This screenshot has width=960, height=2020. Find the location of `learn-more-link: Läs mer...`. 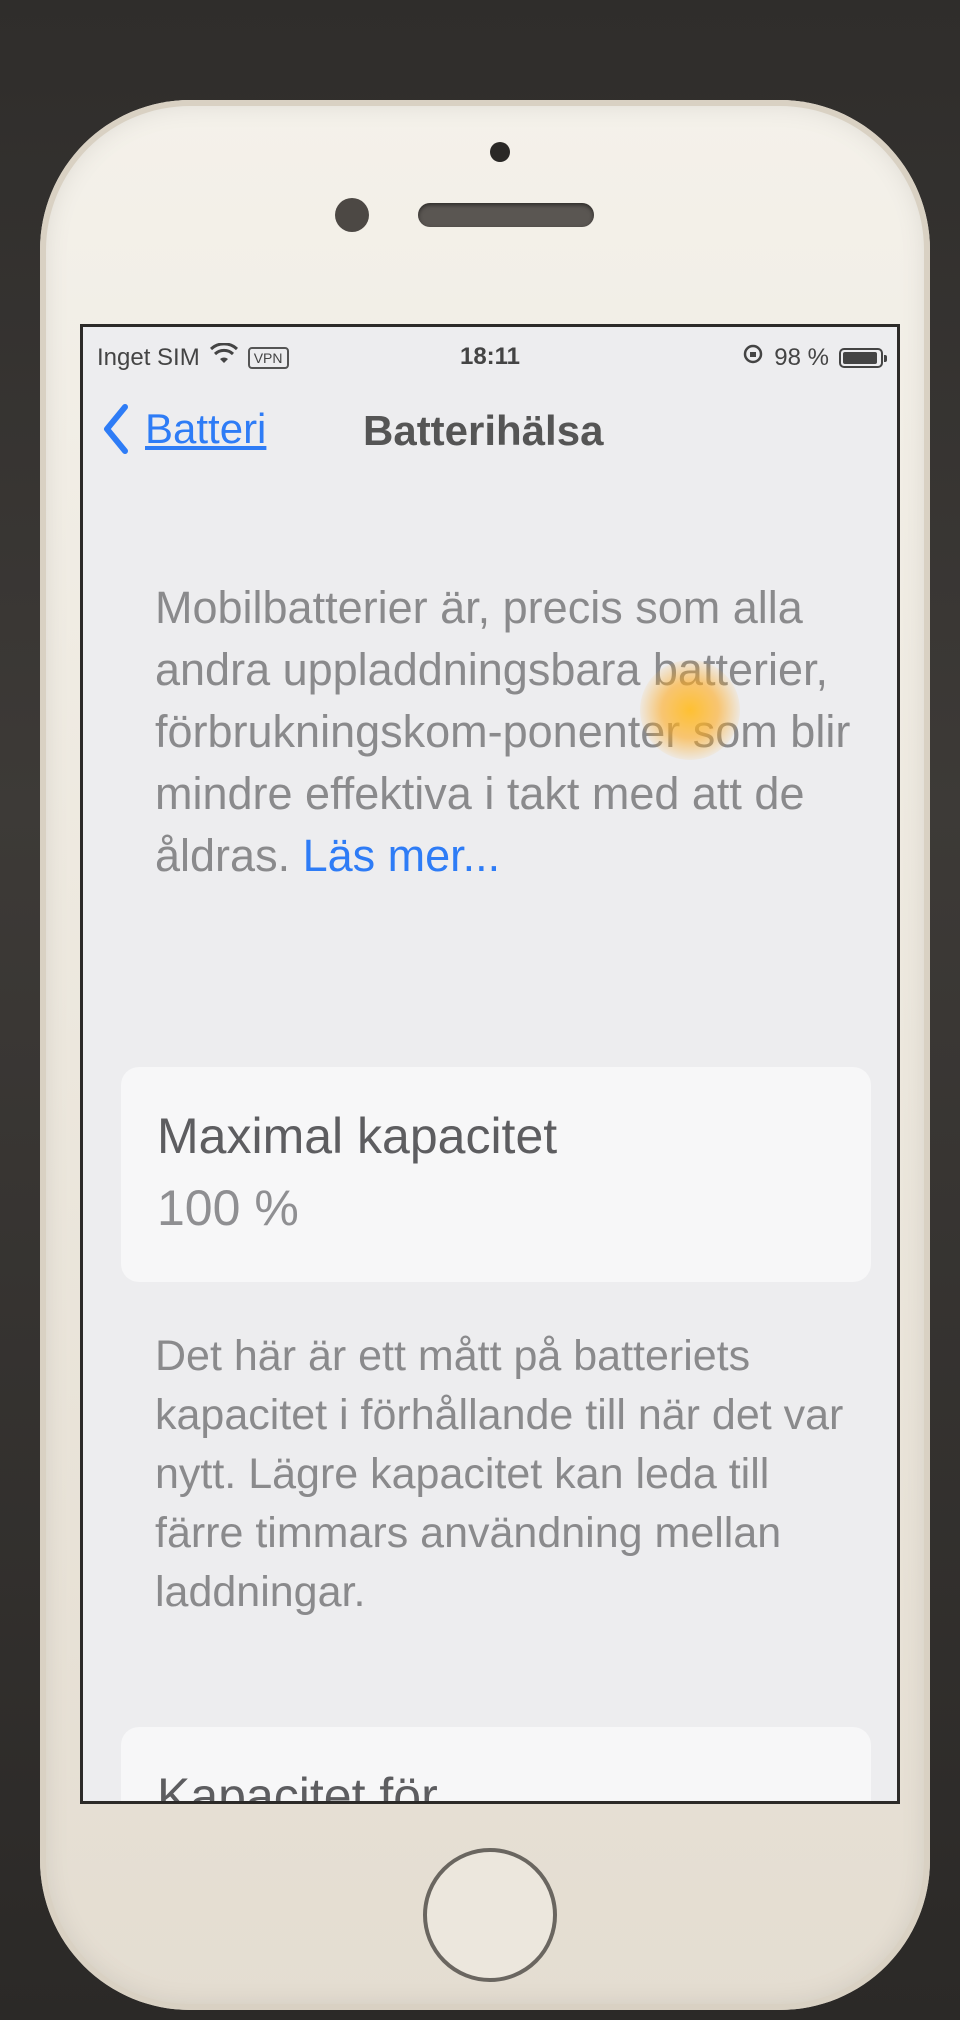

learn-more-link: Läs mer... is located at coordinates (402, 855).